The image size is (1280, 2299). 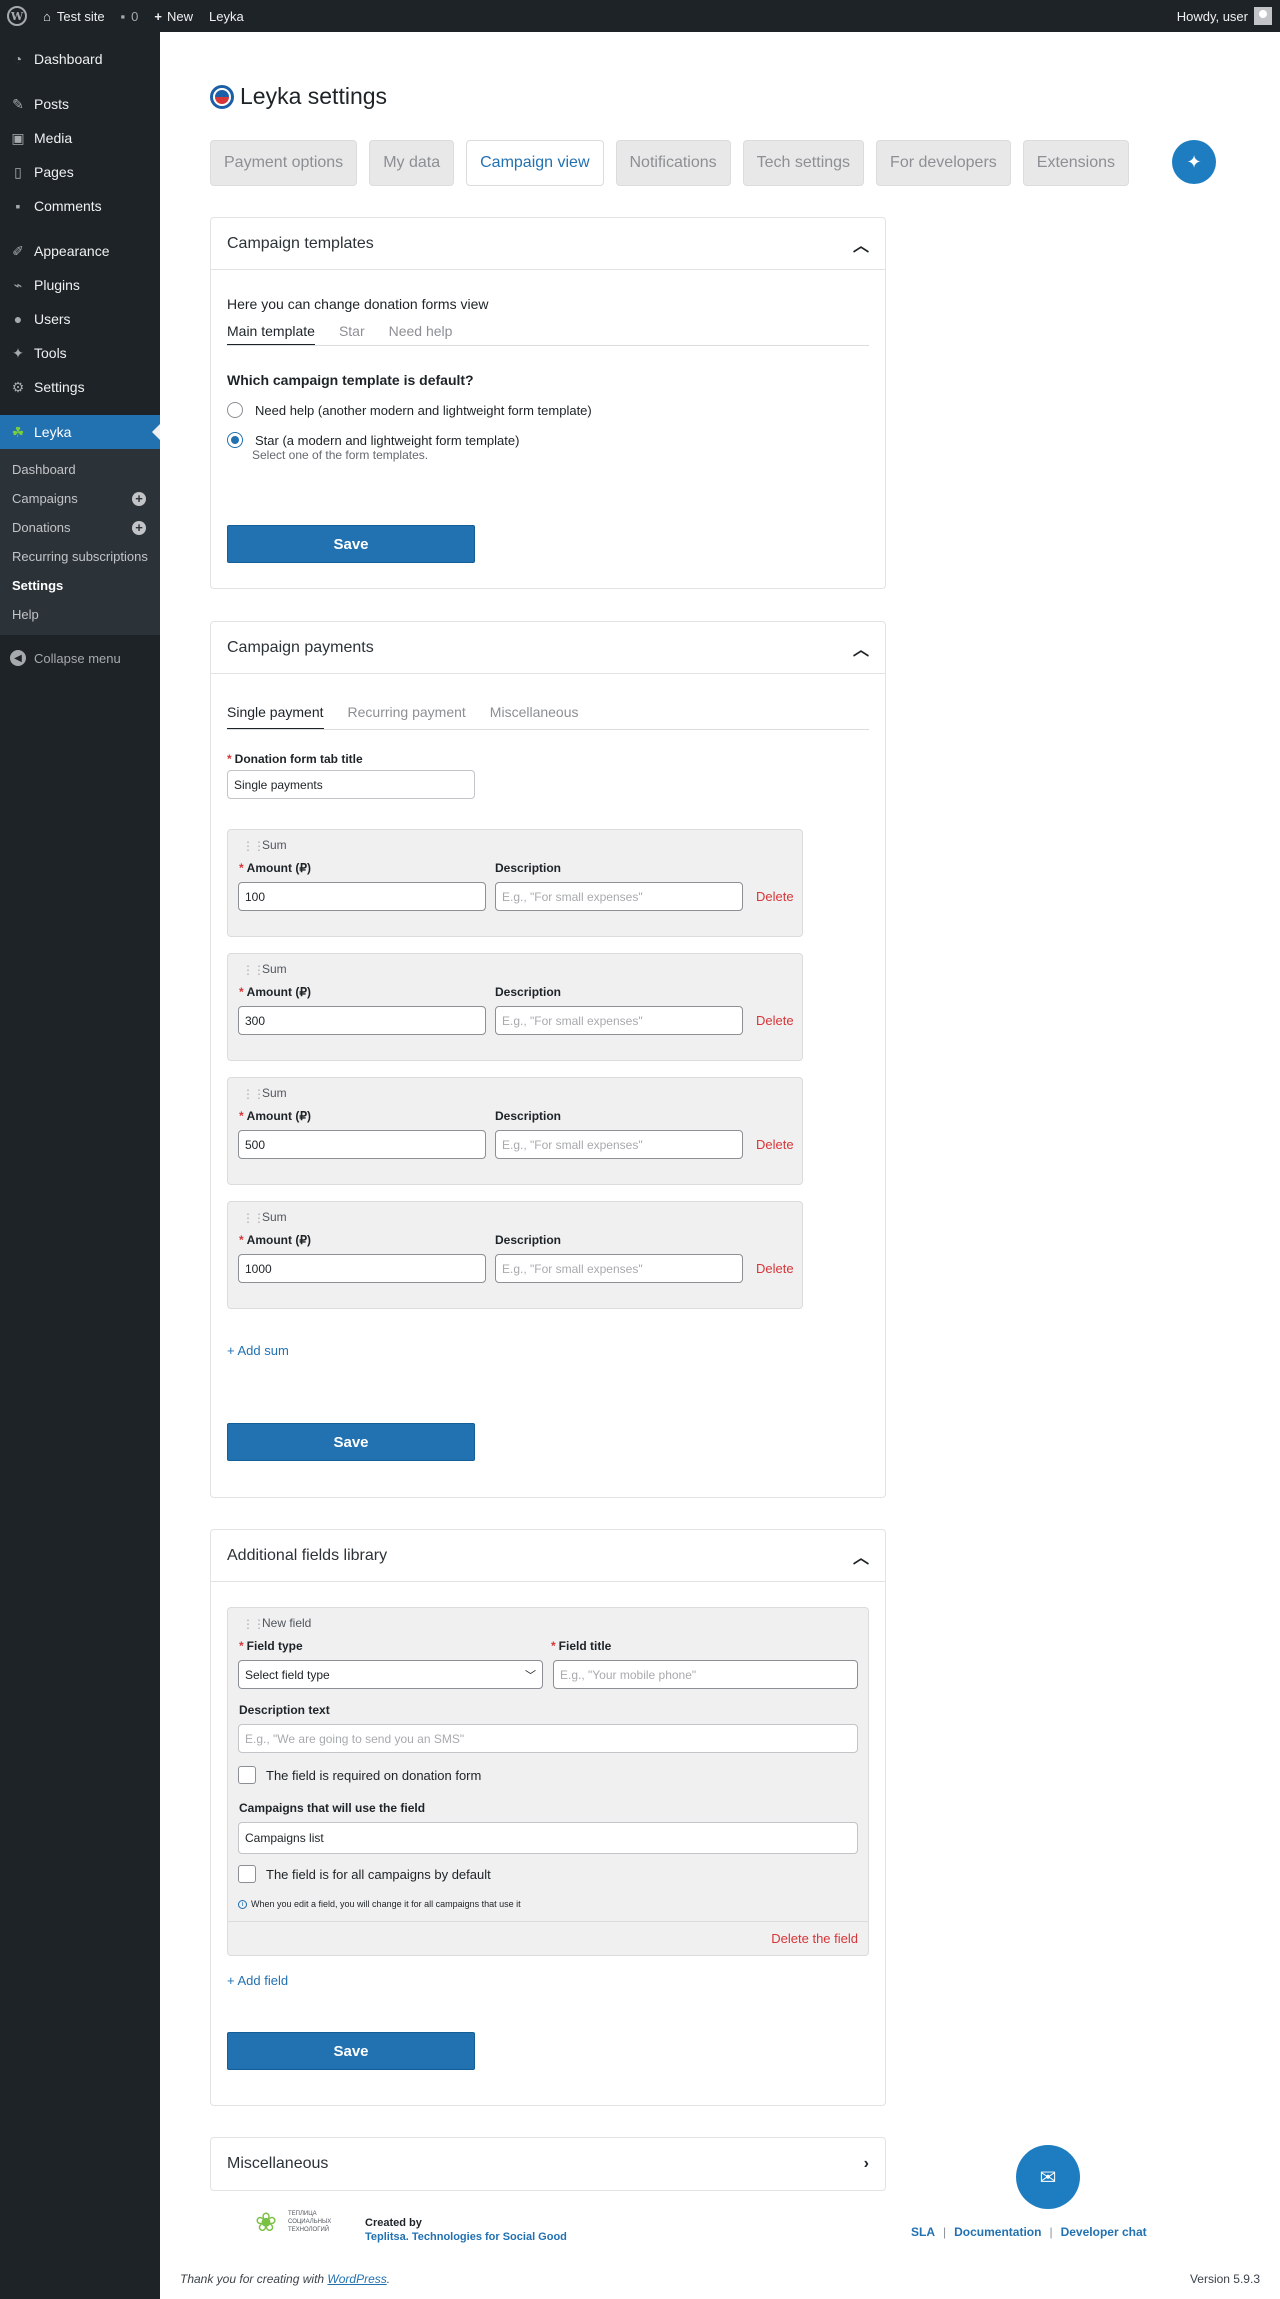 What do you see at coordinates (359, 1775) in the screenshot?
I see `required-checkbox-row: The field is required on donation form` at bounding box center [359, 1775].